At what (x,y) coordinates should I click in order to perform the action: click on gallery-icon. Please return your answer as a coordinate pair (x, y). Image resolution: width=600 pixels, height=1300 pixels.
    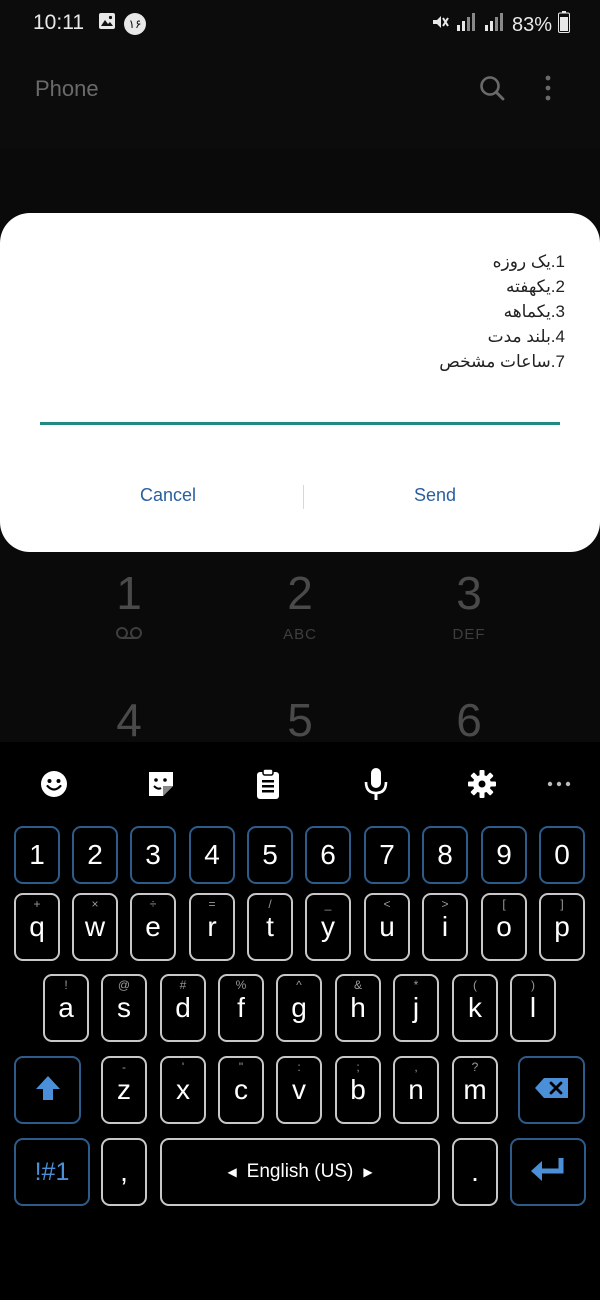
    Looking at the image, I should click on (107, 23).